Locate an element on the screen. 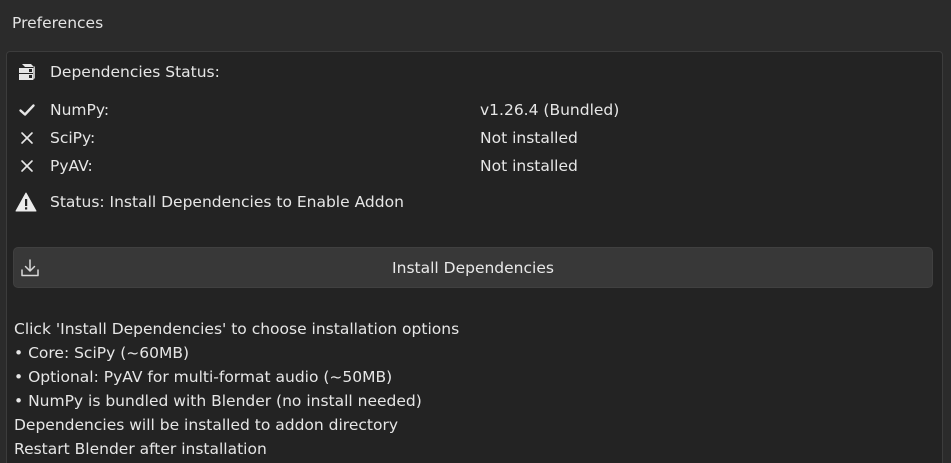 This screenshot has height=463, width=951. dependency-name-pyav: PyAV: is located at coordinates (71, 166).